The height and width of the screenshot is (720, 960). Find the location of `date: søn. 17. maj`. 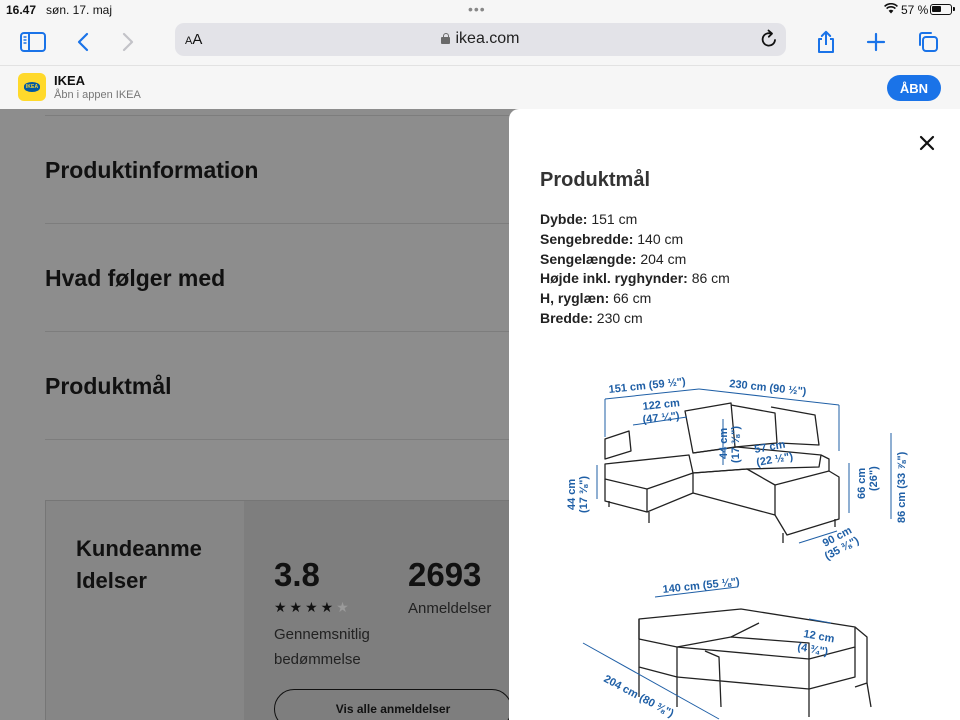

date: søn. 17. maj is located at coordinates (79, 10).